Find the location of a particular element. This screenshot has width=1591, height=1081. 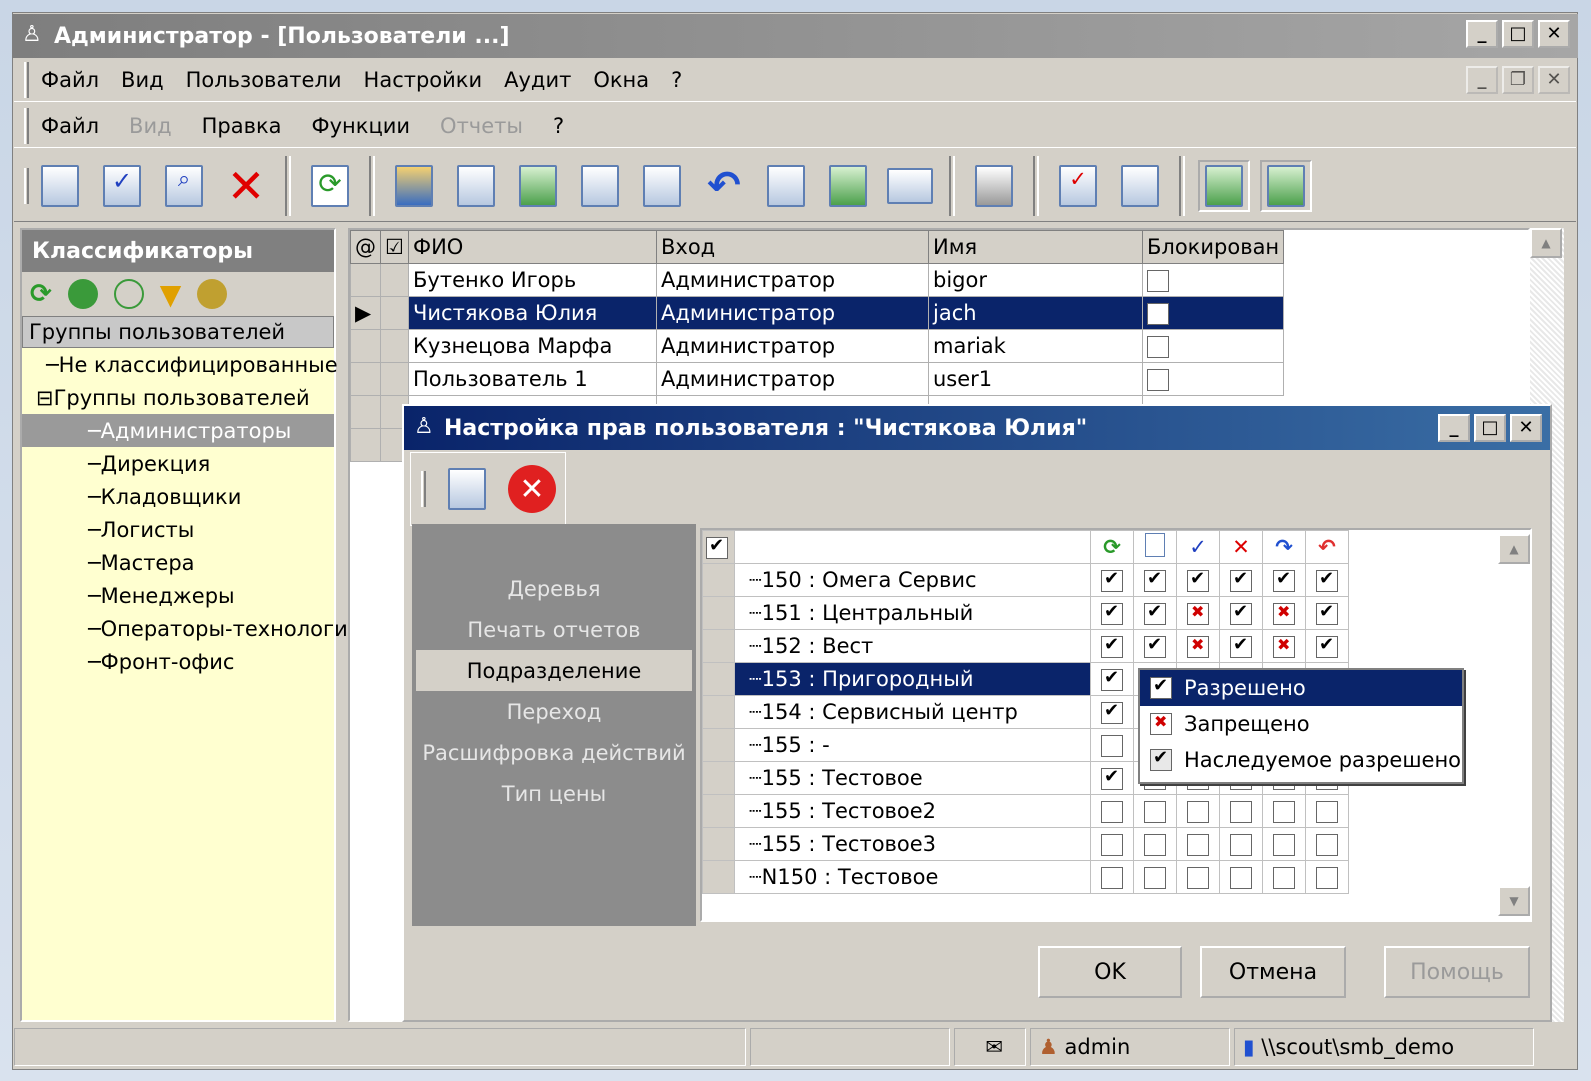

table-row: ▶ Чистякова Юлия Администратор jach is located at coordinates (817, 313).